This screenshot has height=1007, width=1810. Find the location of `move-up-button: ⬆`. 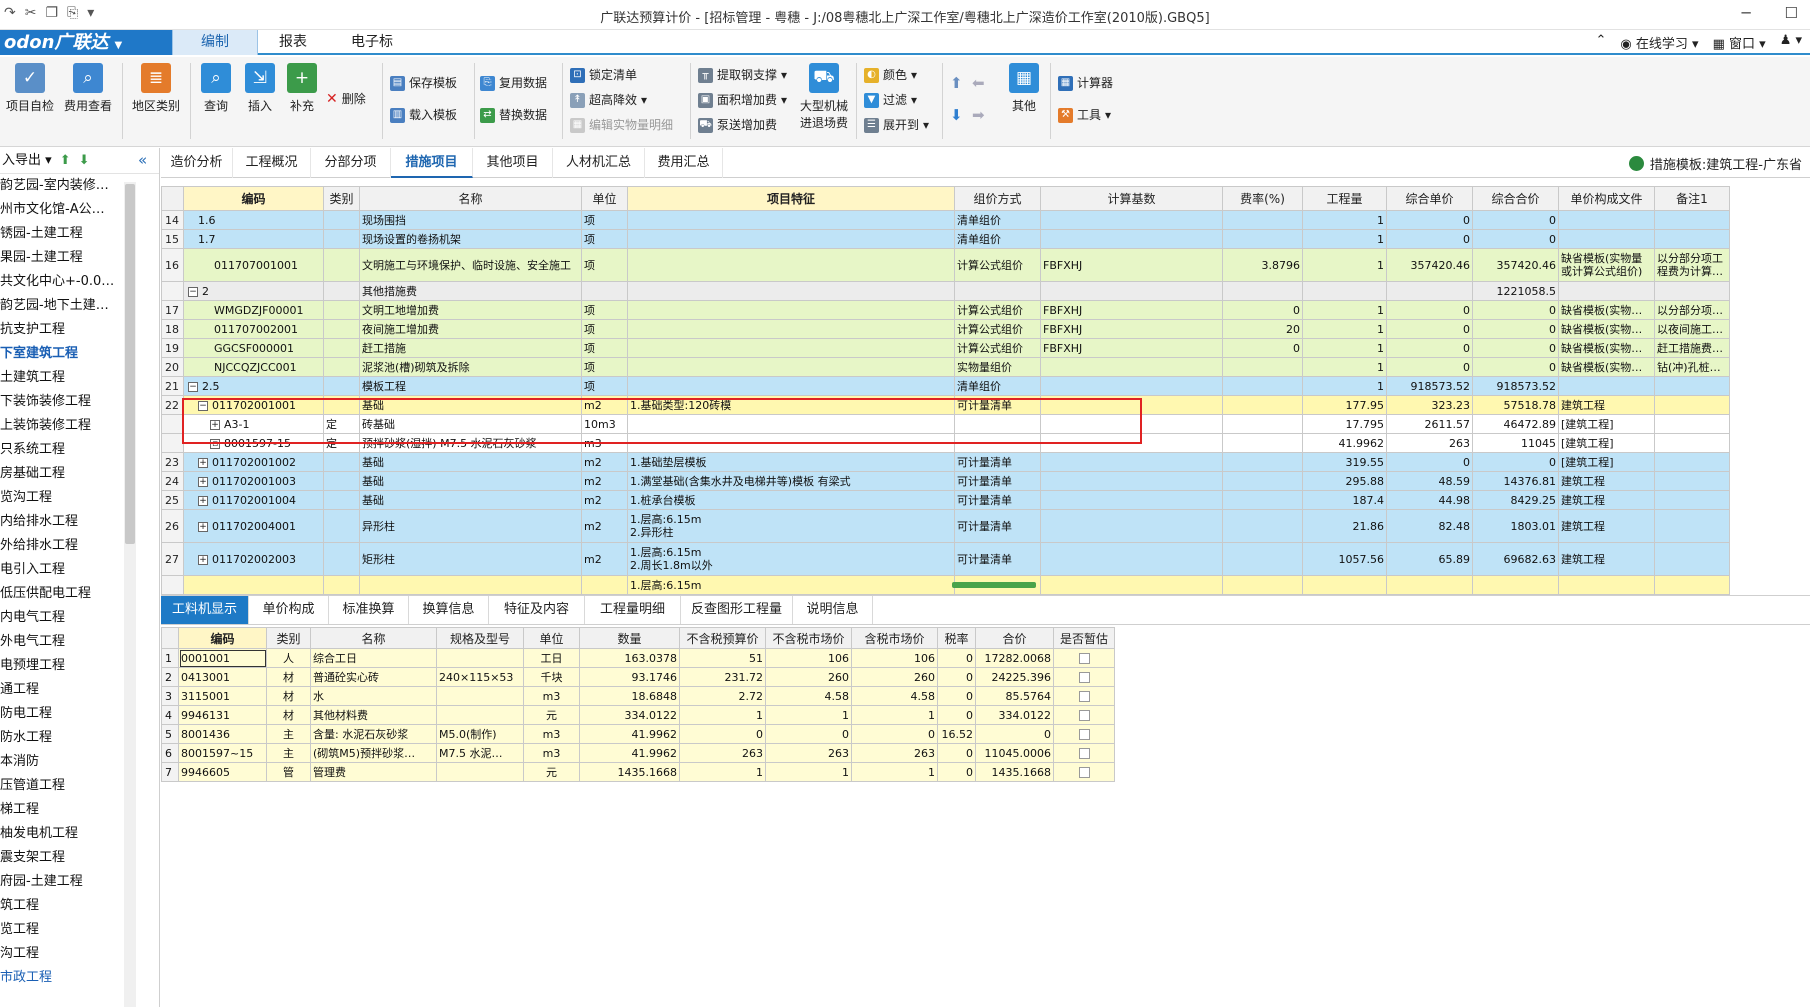

move-up-button: ⬆ is located at coordinates (956, 83).